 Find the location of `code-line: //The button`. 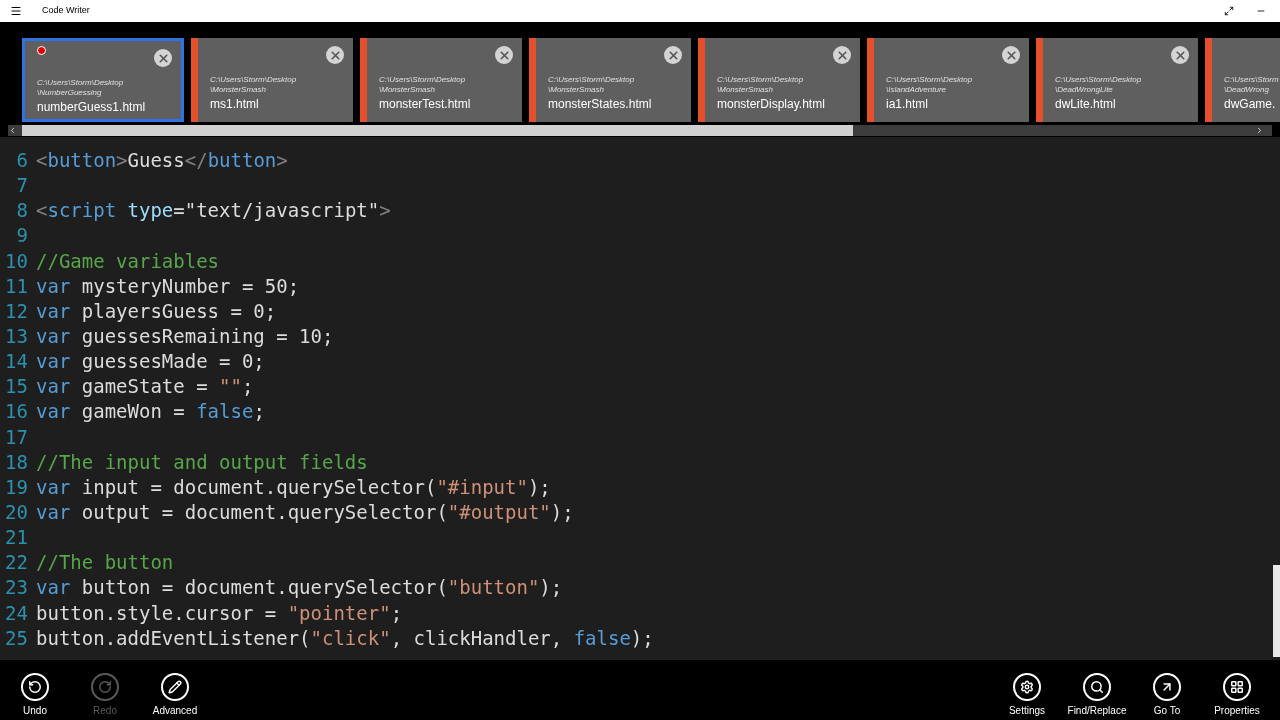

code-line: //The button is located at coordinates (105, 563).